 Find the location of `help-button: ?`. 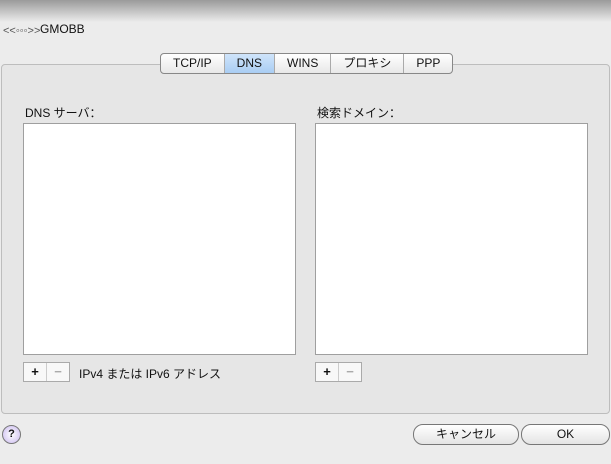

help-button: ? is located at coordinates (11, 434).